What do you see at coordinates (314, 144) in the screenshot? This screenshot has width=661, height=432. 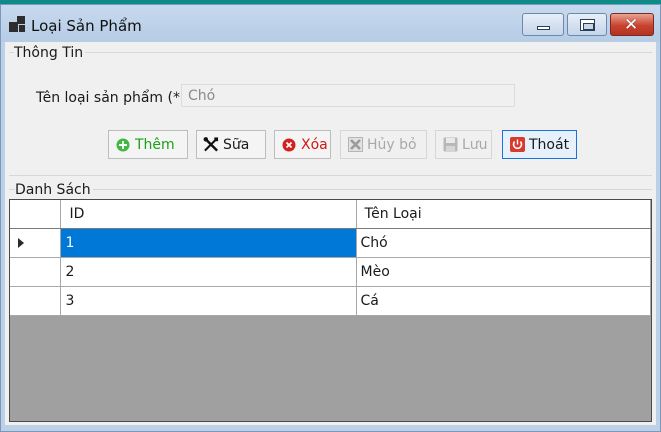 I see `delete-label: Xóa` at bounding box center [314, 144].